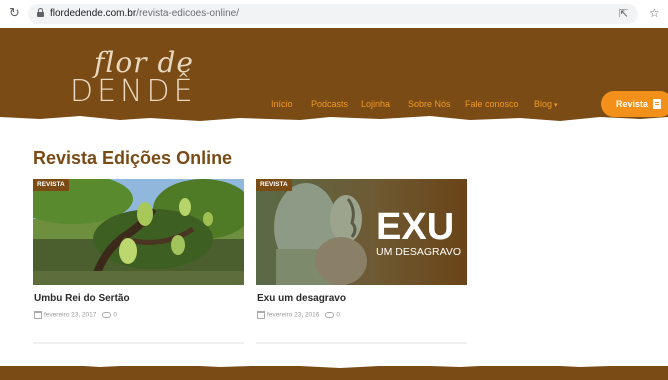 Image resolution: width=668 pixels, height=380 pixels. I want to click on reload-icon: ↻, so click(14, 13).